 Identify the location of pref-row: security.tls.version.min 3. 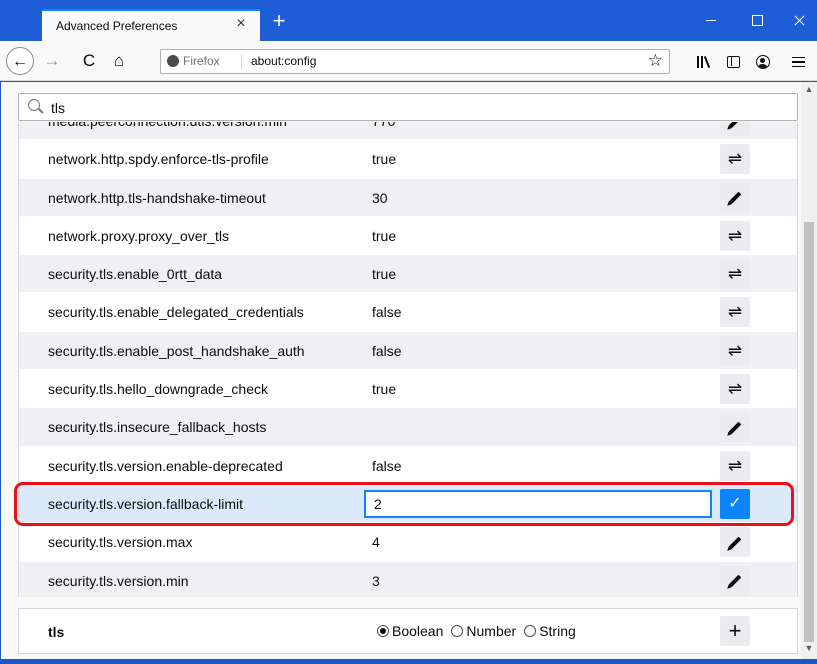
(408, 579).